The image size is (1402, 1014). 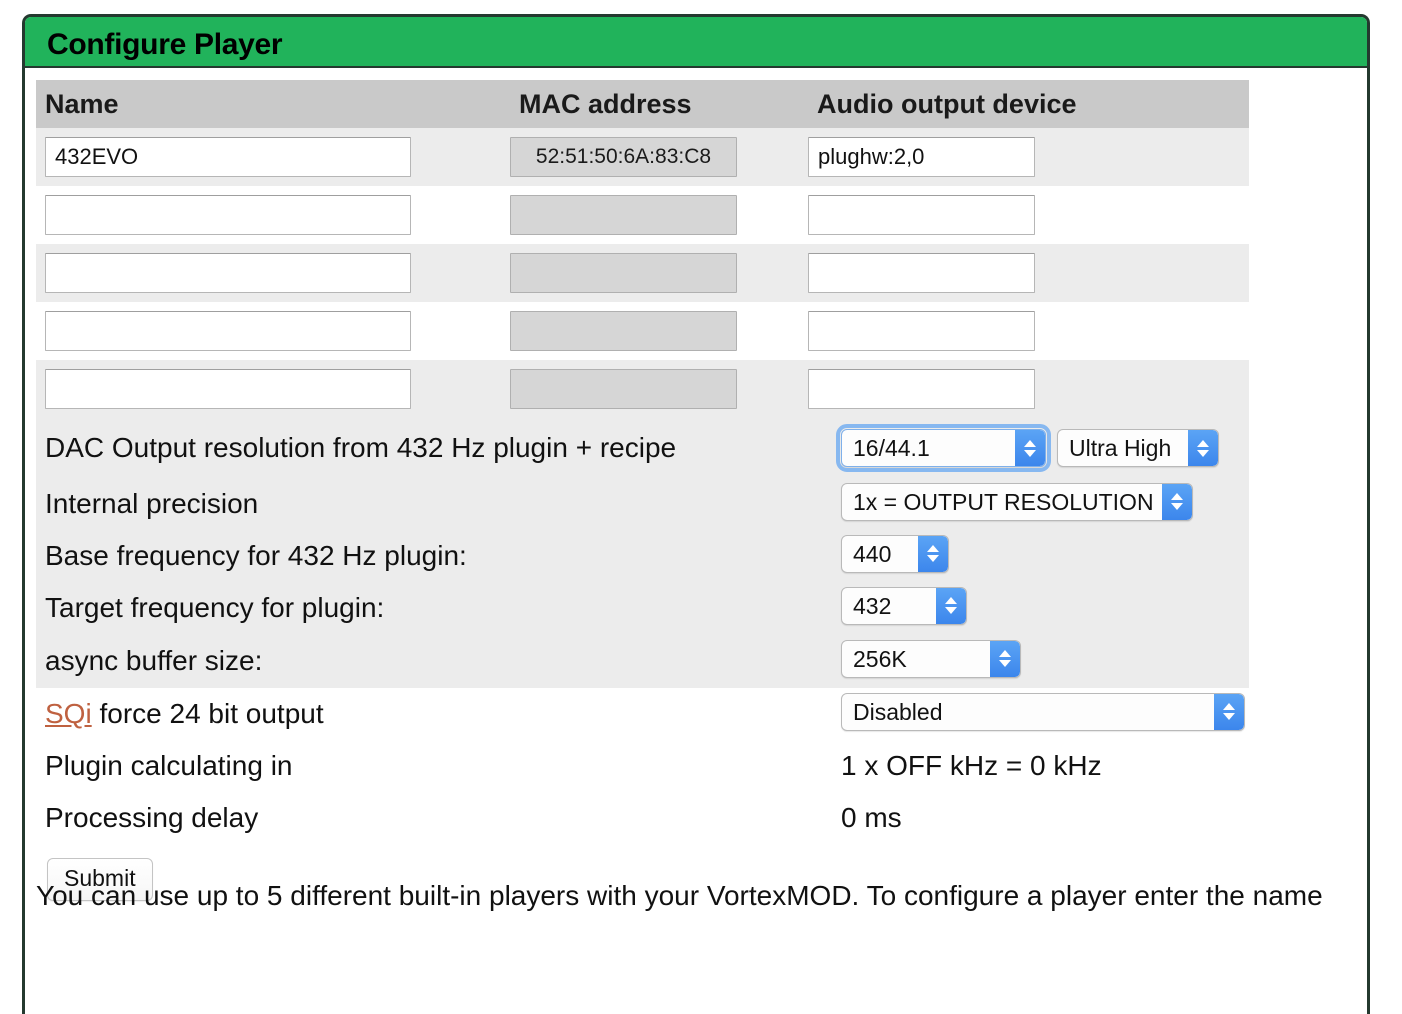 I want to click on dac-resolution-controls: 16/44.1 Ultra High, so click(x=1027, y=448).